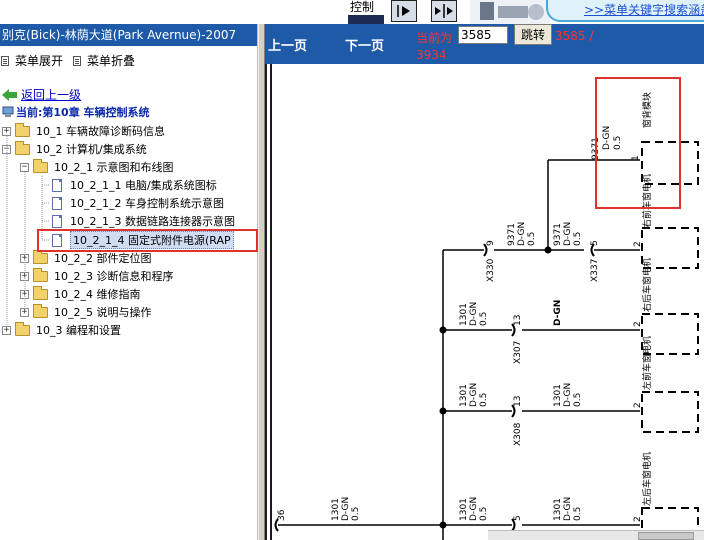 The image size is (704, 540). What do you see at coordinates (647, 479) in the screenshot?
I see `lr-motor-label: 左后车窗电机` at bounding box center [647, 479].